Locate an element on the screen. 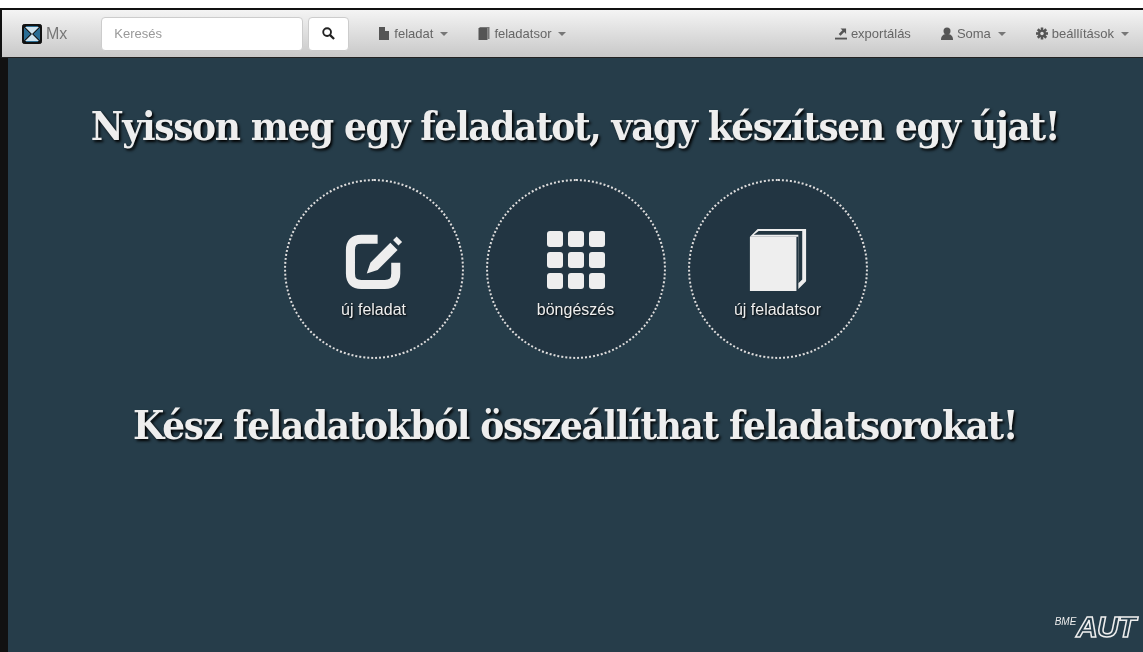  search-field: Keresés is located at coordinates (202, 33).